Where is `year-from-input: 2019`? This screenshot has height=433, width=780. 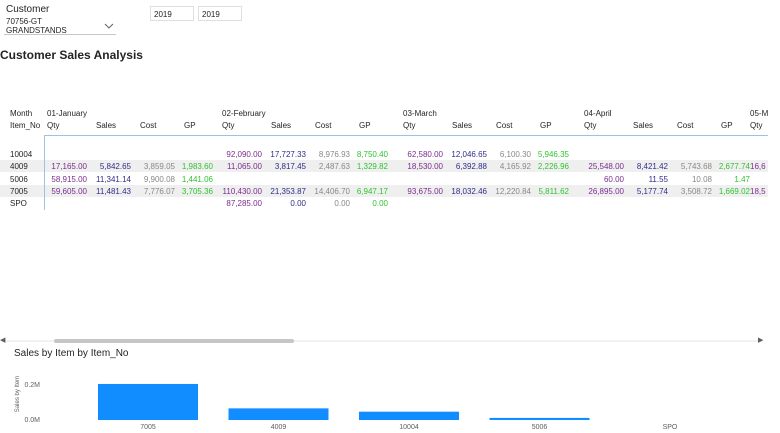 year-from-input: 2019 is located at coordinates (172, 13).